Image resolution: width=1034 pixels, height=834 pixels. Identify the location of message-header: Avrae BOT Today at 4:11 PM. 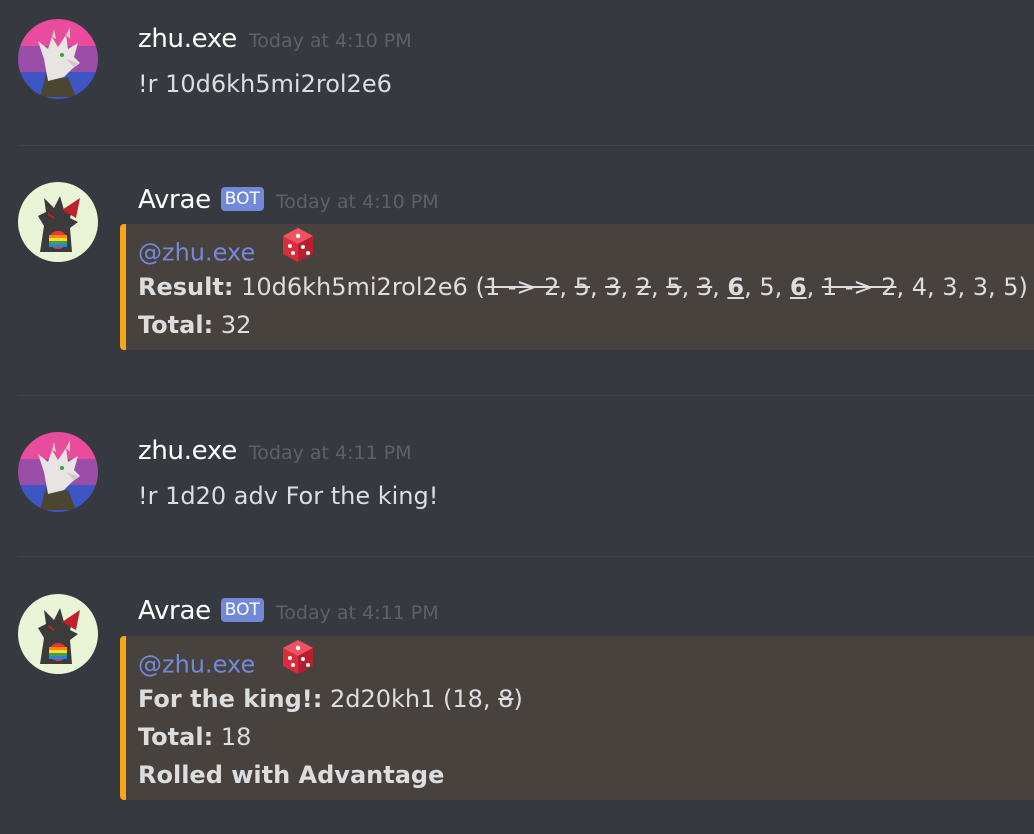
(288, 611).